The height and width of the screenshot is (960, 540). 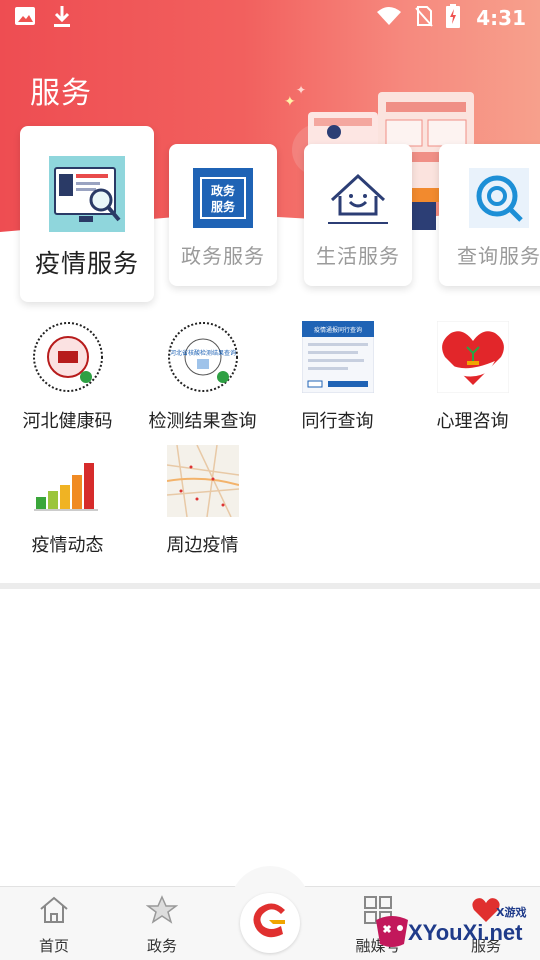 I want to click on image-icon, so click(x=25, y=18).